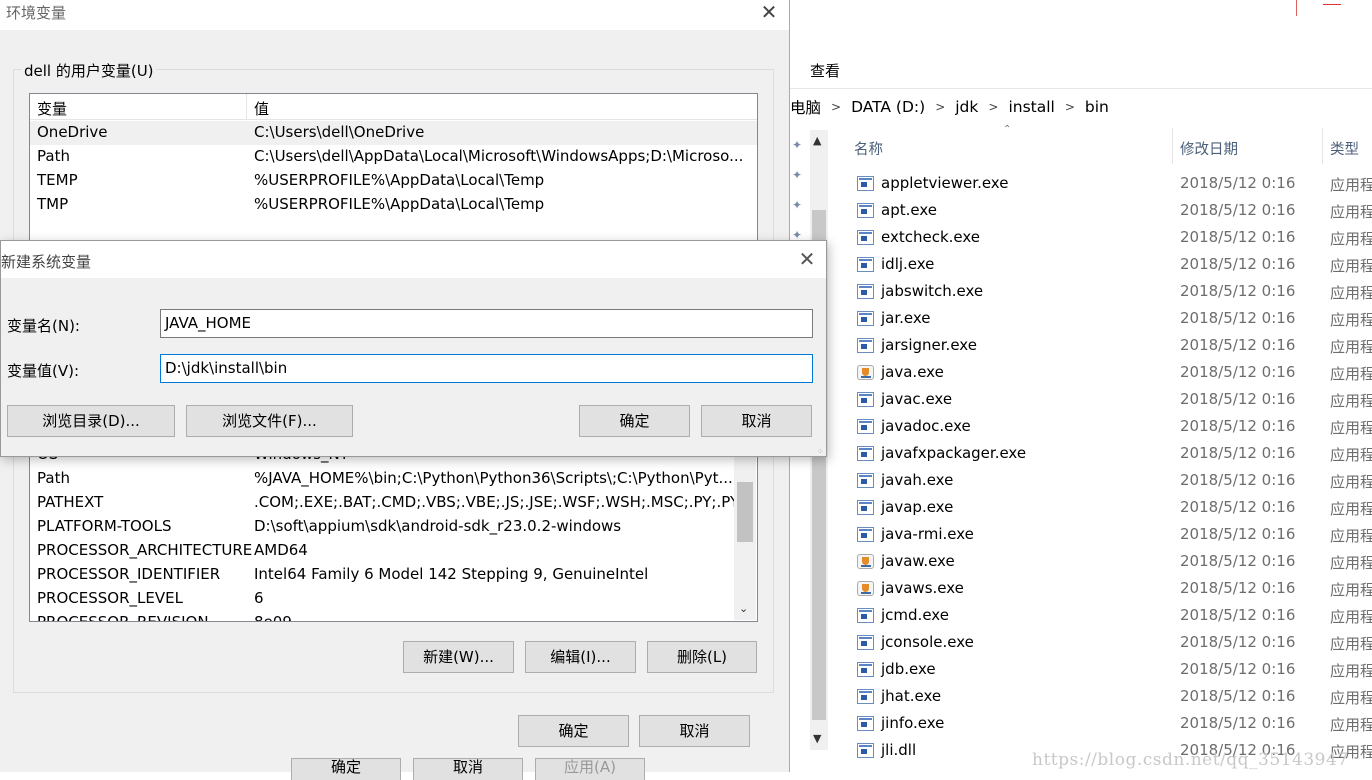  I want to click on behind-apply-button: 应用(A), so click(590, 769).